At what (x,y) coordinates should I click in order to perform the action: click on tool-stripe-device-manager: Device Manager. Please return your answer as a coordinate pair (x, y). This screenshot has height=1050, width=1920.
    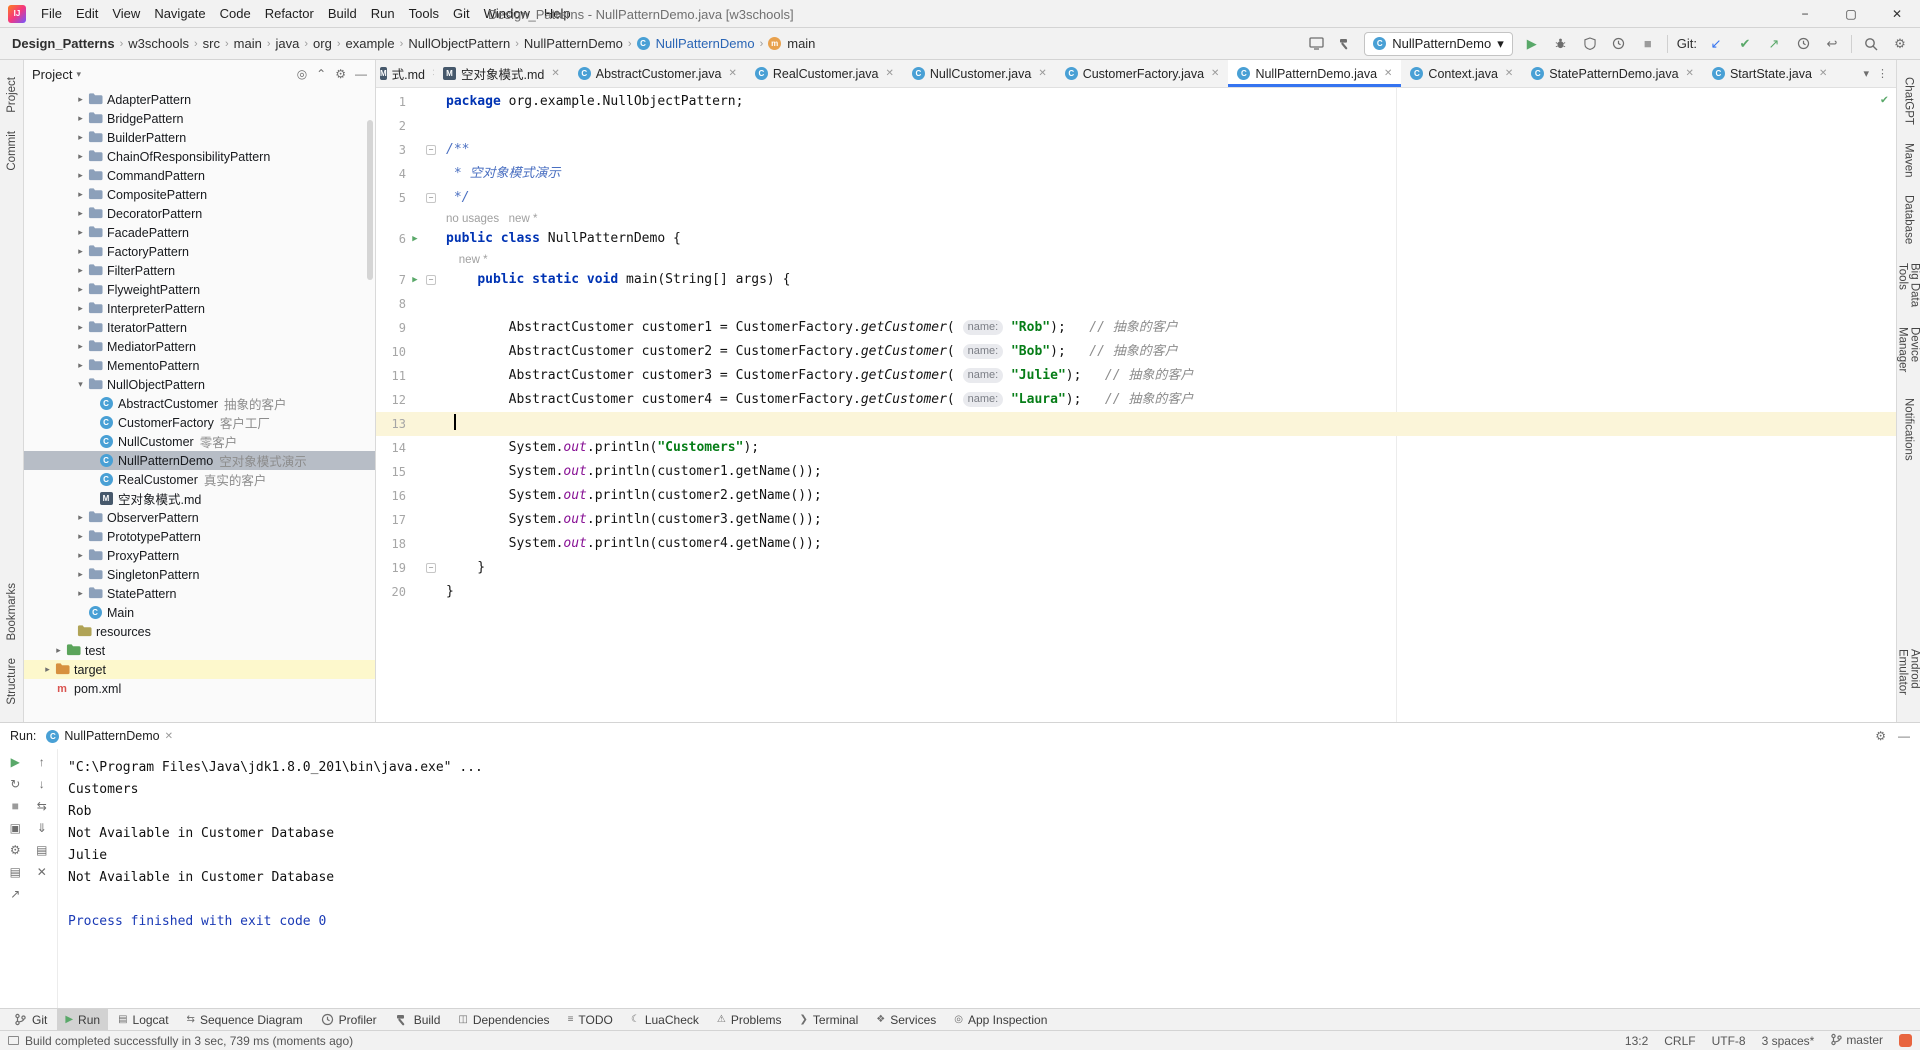
    Looking at the image, I should click on (1908, 353).